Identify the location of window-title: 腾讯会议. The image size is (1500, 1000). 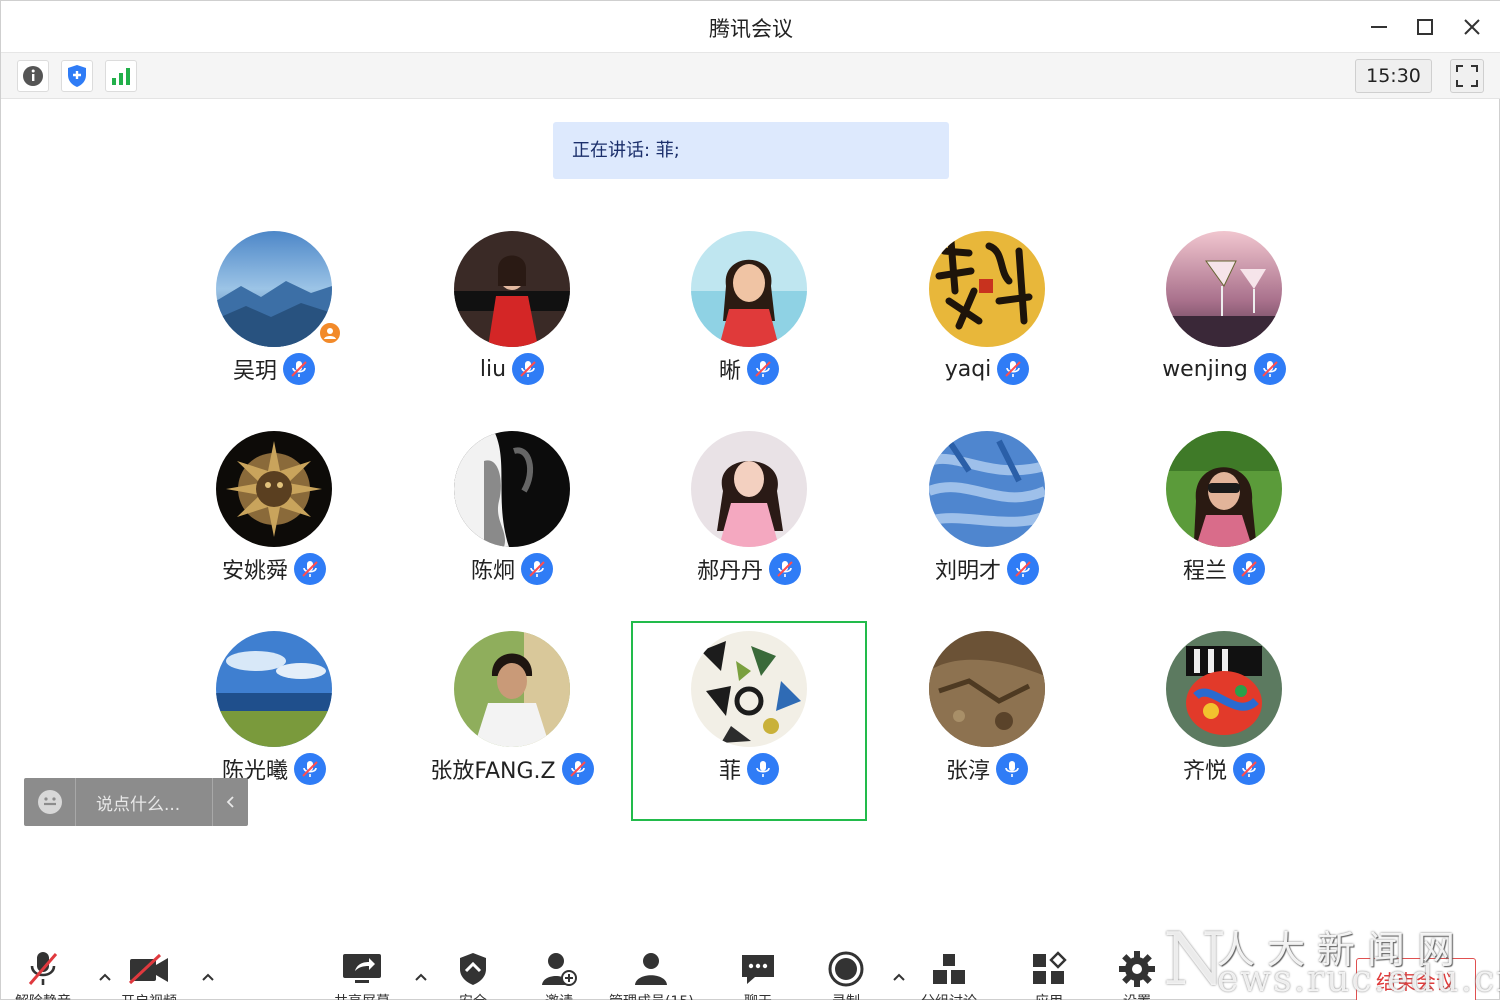
(751, 29).